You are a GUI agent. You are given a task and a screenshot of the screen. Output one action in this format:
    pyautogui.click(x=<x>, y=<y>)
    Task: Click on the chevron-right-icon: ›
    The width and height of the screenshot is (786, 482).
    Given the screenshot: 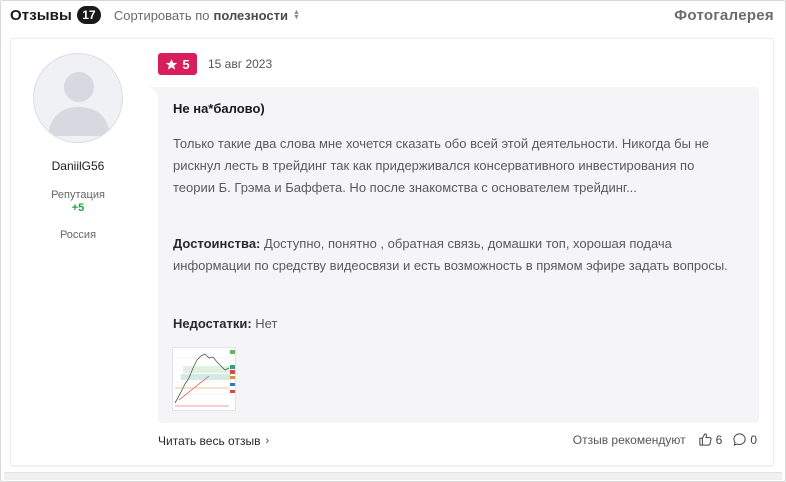 What is the action you would take?
    pyautogui.click(x=267, y=441)
    